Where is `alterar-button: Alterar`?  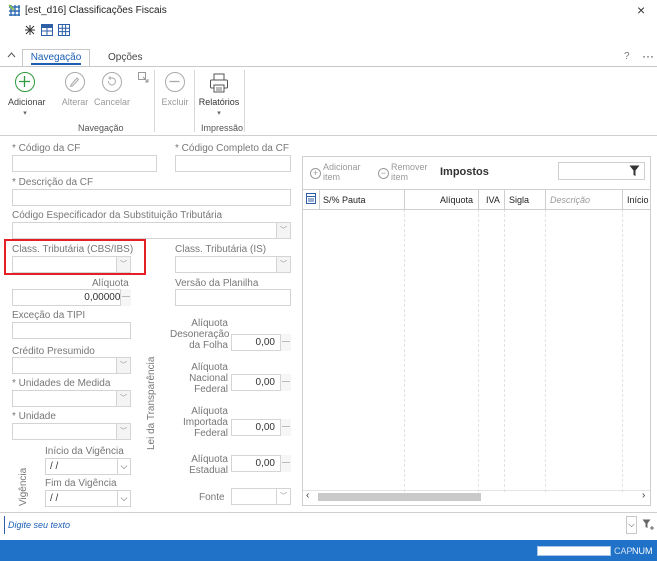 alterar-button: Alterar is located at coordinates (75, 89).